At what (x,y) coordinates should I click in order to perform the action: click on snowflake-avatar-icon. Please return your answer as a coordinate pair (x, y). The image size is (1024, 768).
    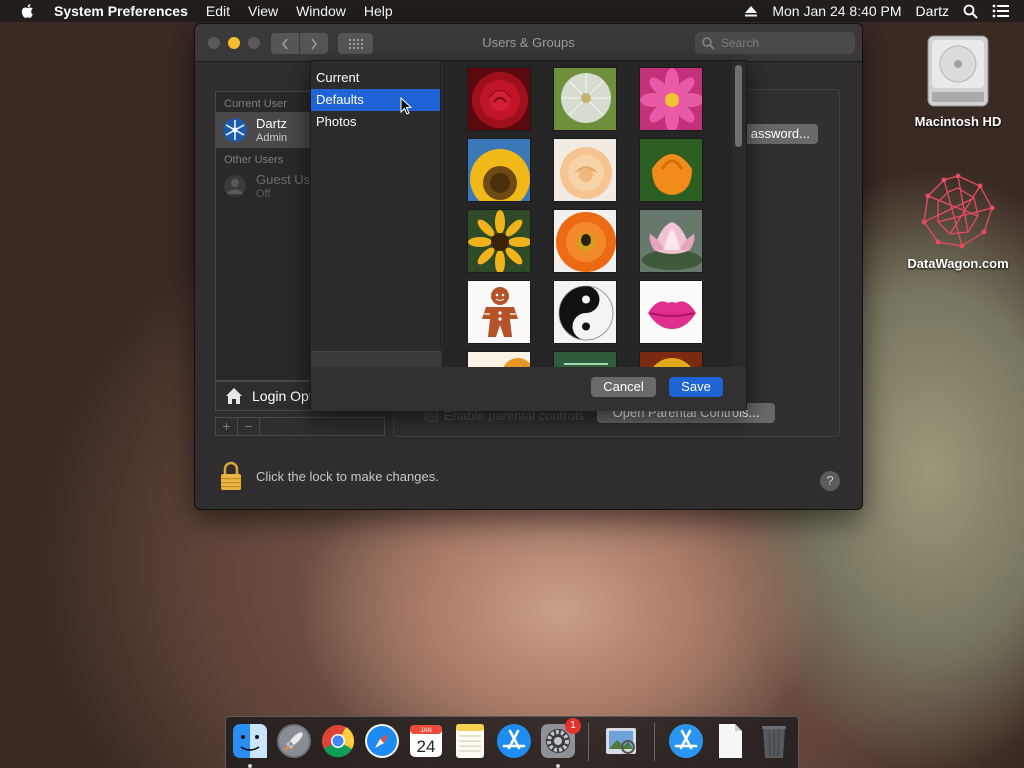
    Looking at the image, I should click on (235, 130).